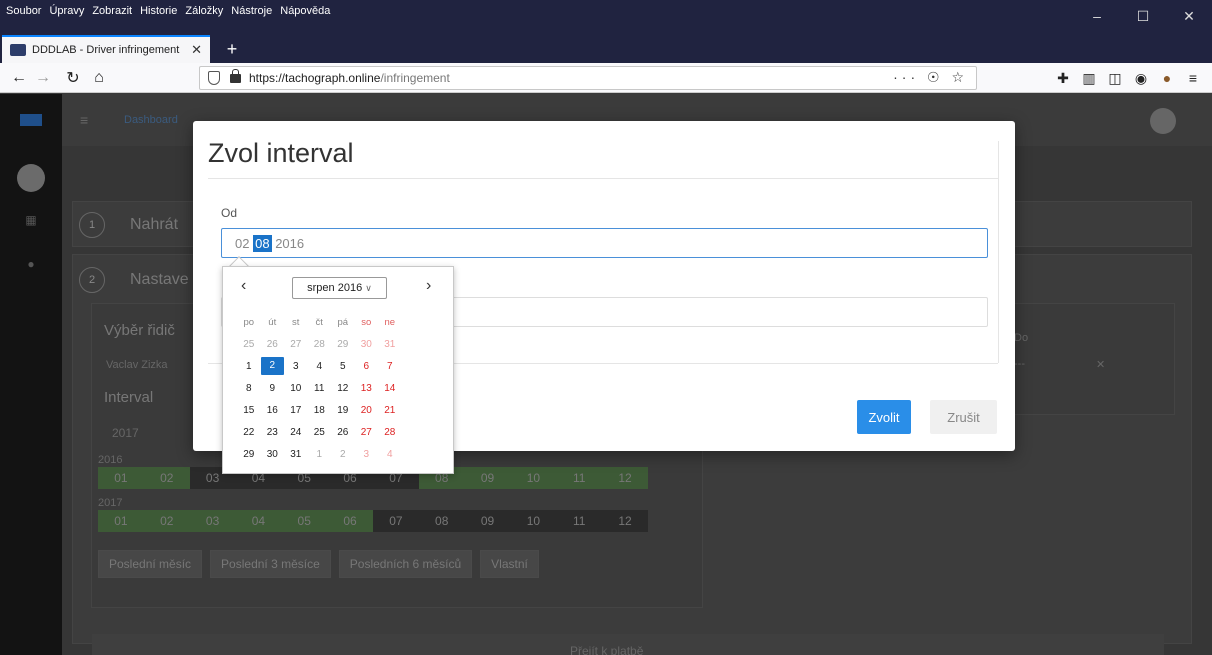 This screenshot has width=1212, height=655. I want to click on od-day: 02, so click(242, 243).